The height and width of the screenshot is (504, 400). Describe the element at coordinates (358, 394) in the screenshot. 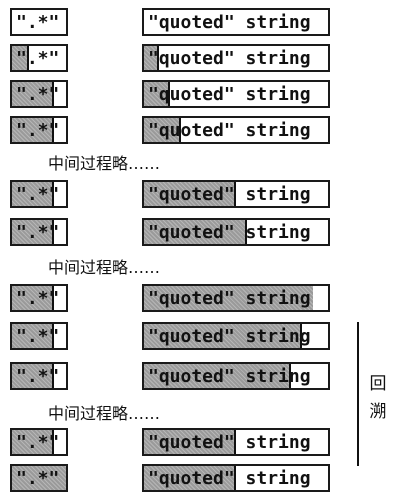

I see `backtrack-bracket-line` at that location.